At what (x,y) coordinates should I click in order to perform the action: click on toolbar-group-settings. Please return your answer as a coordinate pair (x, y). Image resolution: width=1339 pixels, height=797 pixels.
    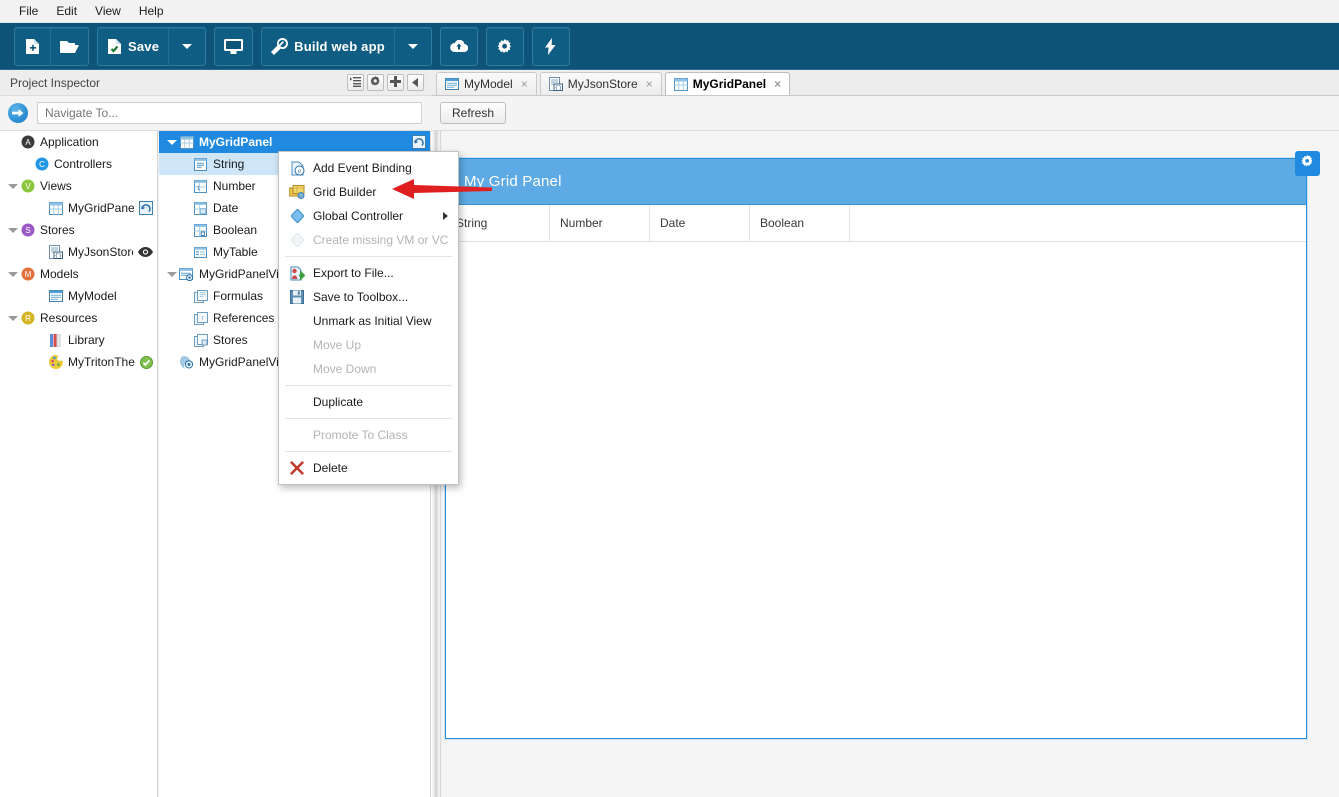
    Looking at the image, I should click on (504, 46).